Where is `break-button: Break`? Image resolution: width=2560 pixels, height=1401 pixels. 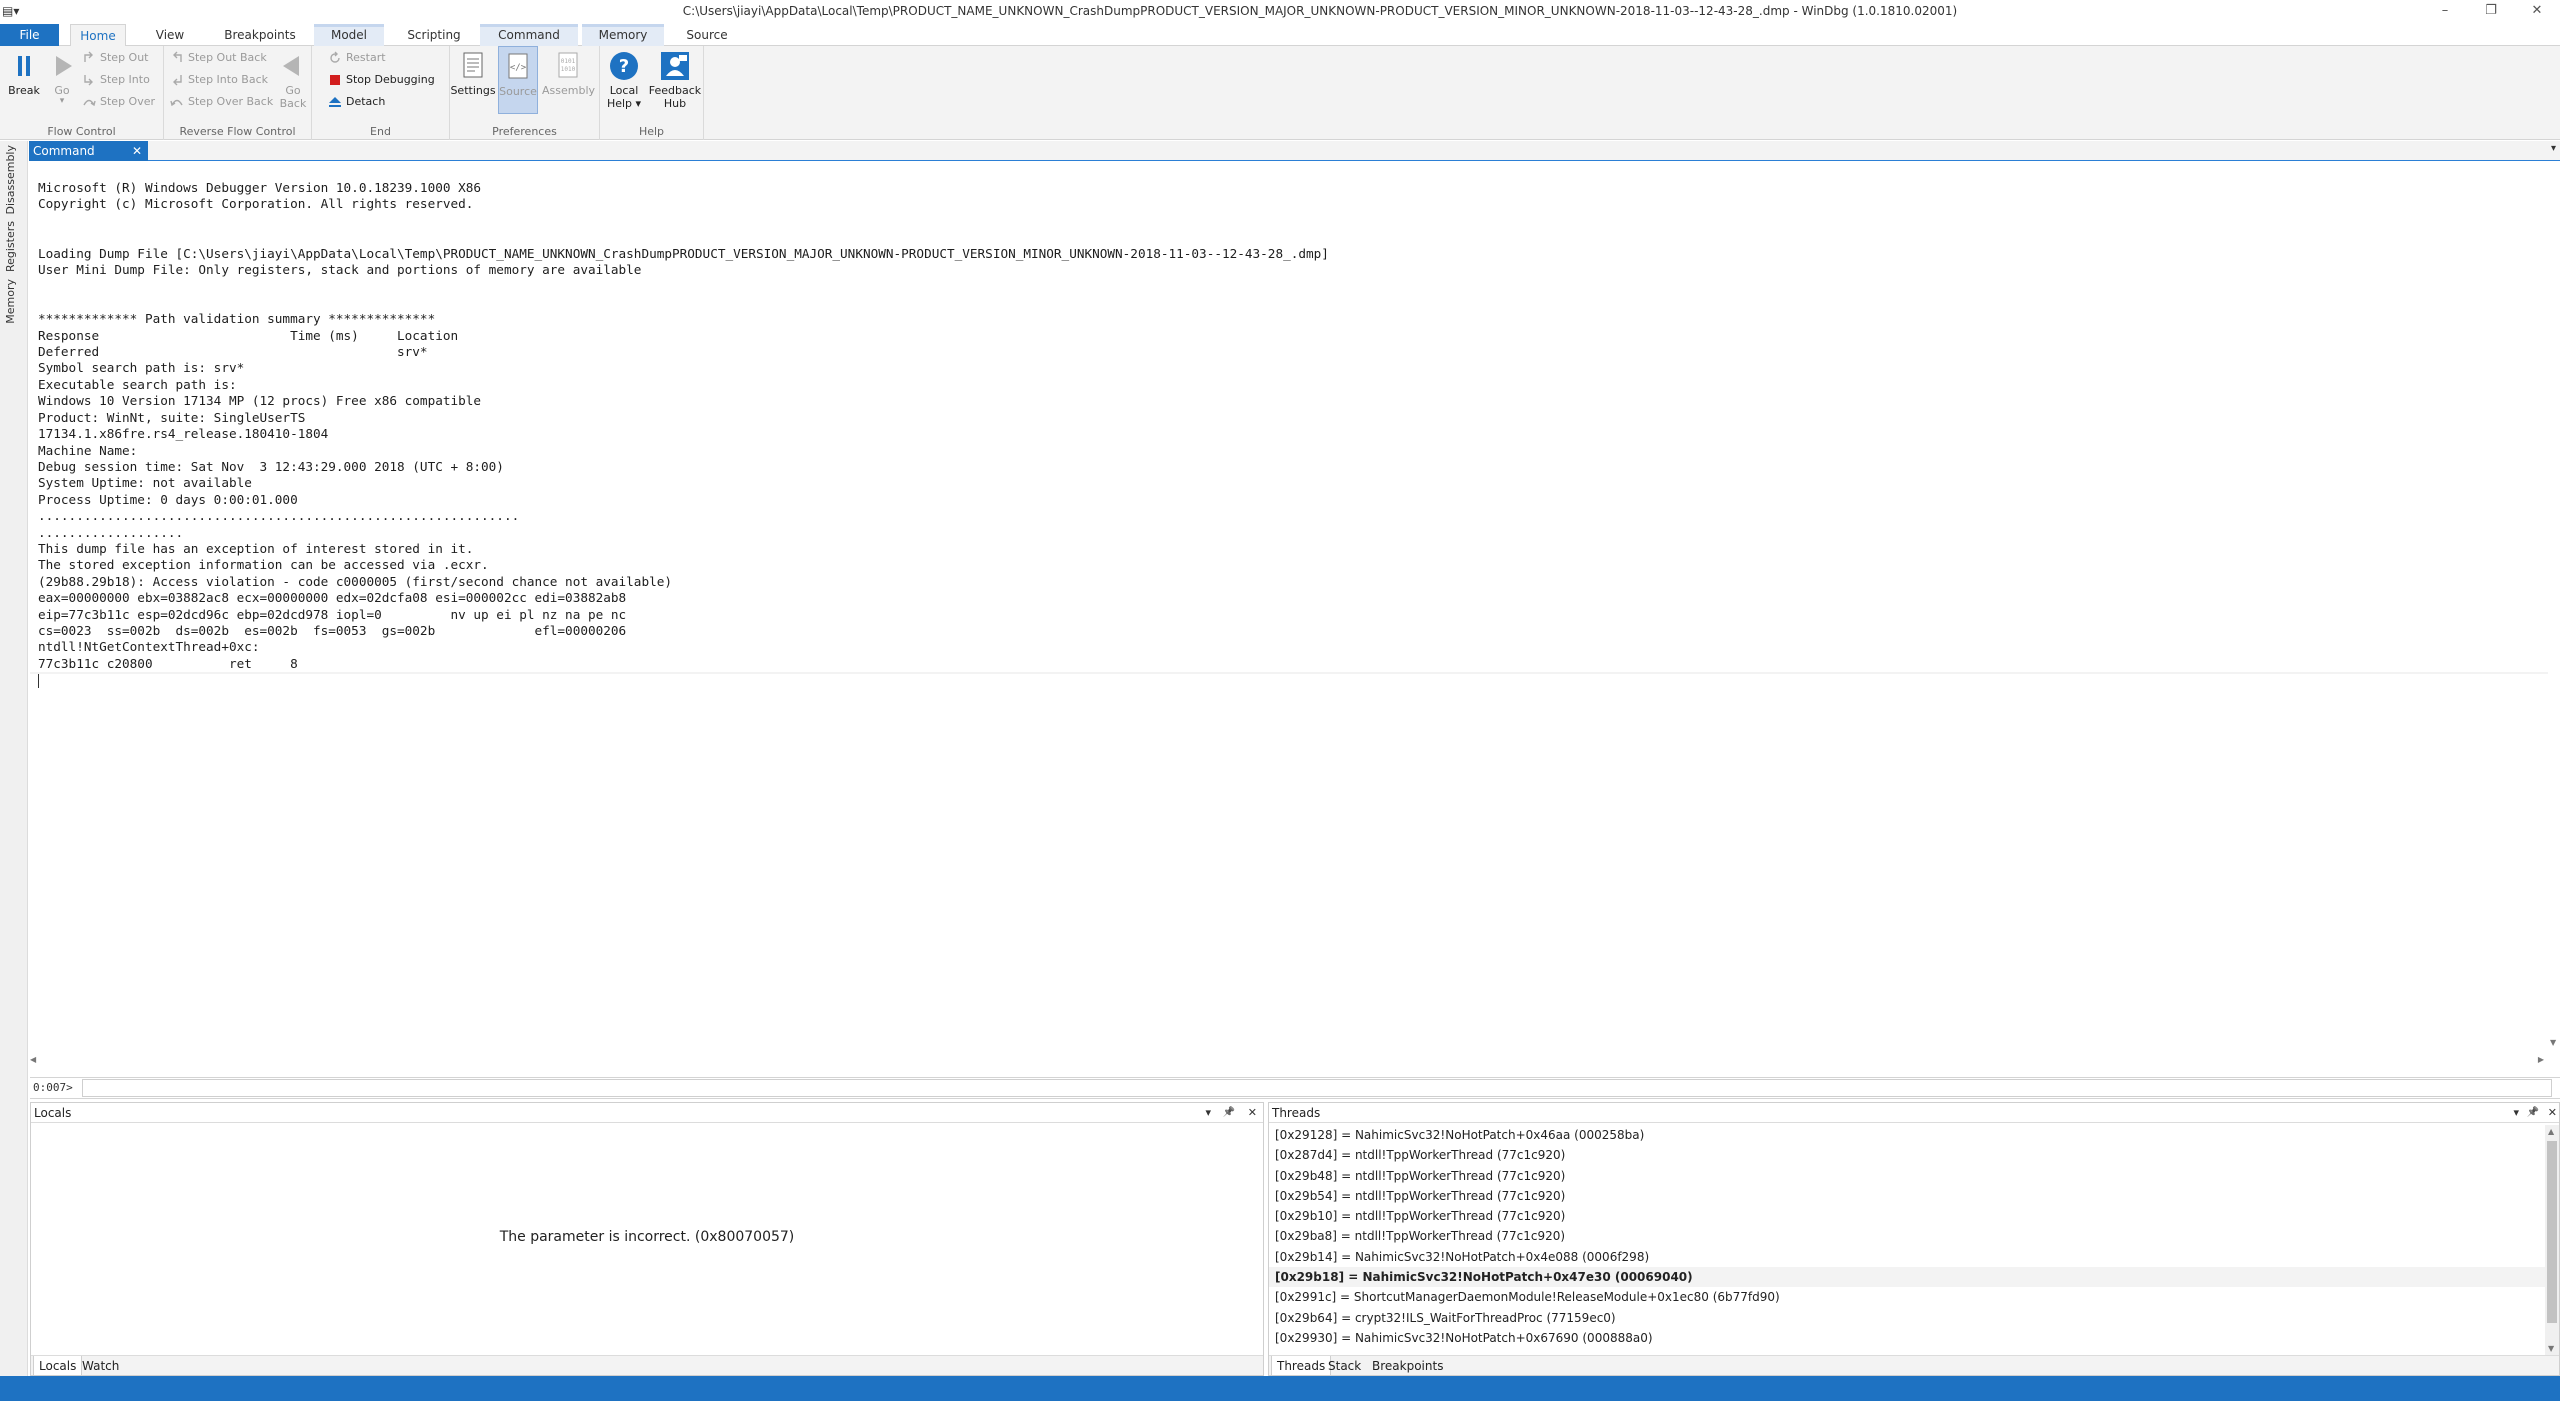
break-button: Break is located at coordinates (24, 73).